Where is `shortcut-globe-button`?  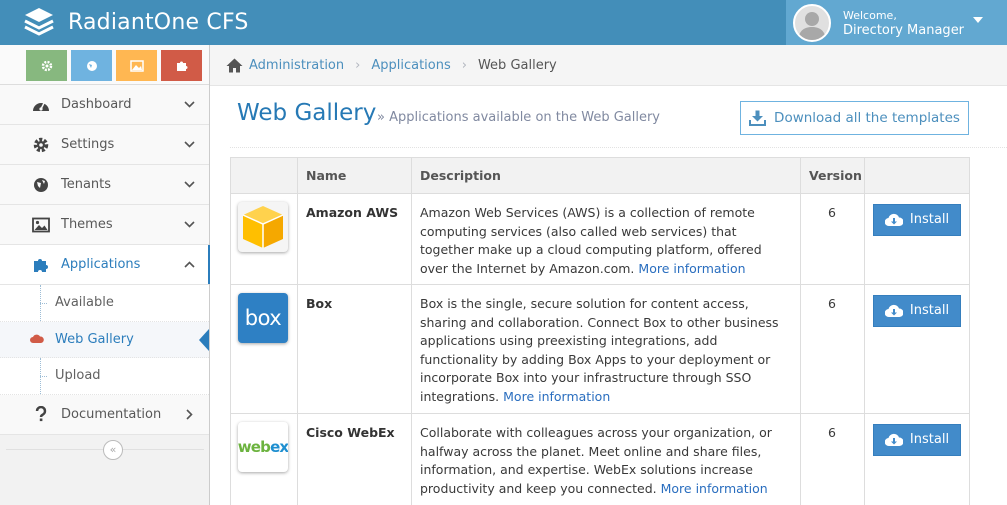 shortcut-globe-button is located at coordinates (91, 65).